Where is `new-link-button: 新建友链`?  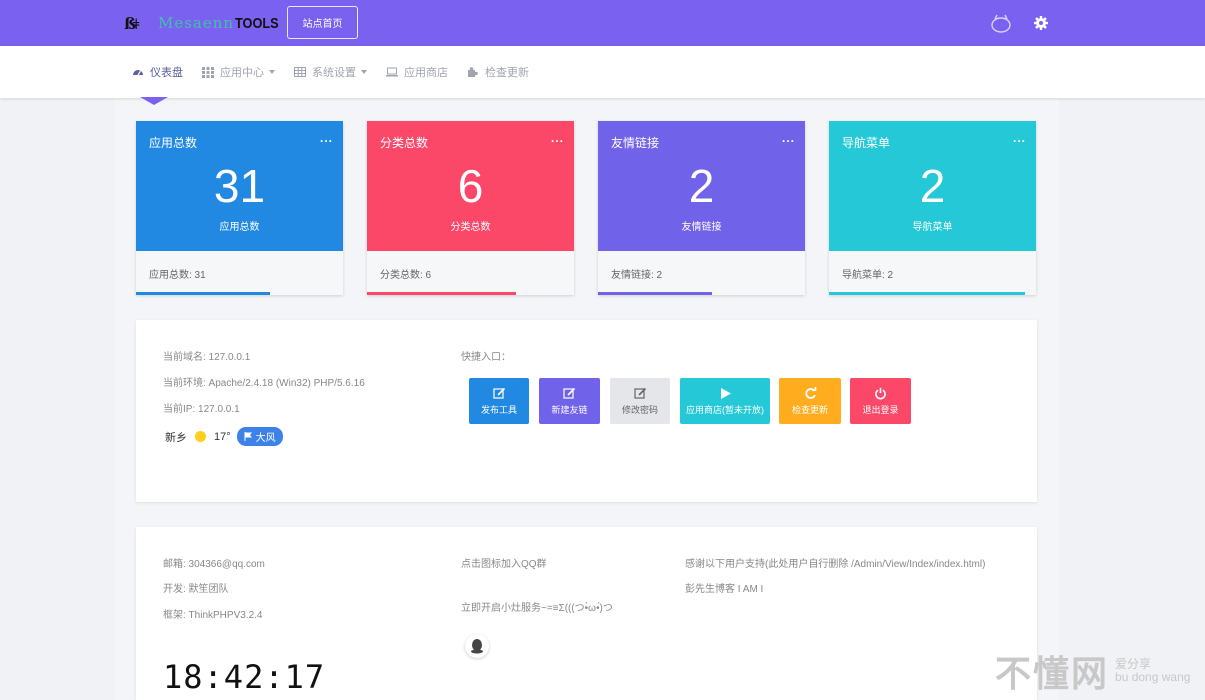
new-link-button: 新建友链 is located at coordinates (569, 401).